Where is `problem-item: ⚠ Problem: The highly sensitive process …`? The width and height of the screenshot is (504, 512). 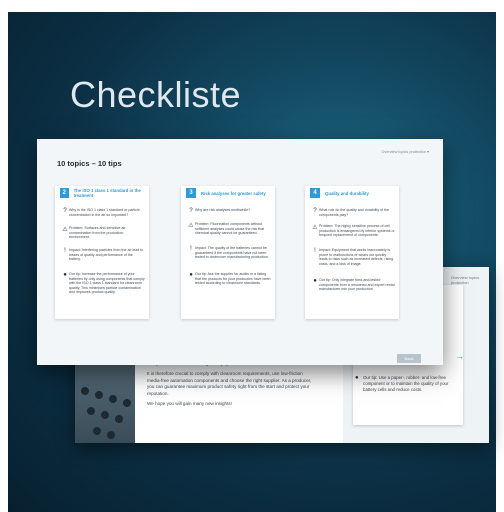 problem-item: ⚠ Problem: The highly sensitive process … is located at coordinates (353, 231).